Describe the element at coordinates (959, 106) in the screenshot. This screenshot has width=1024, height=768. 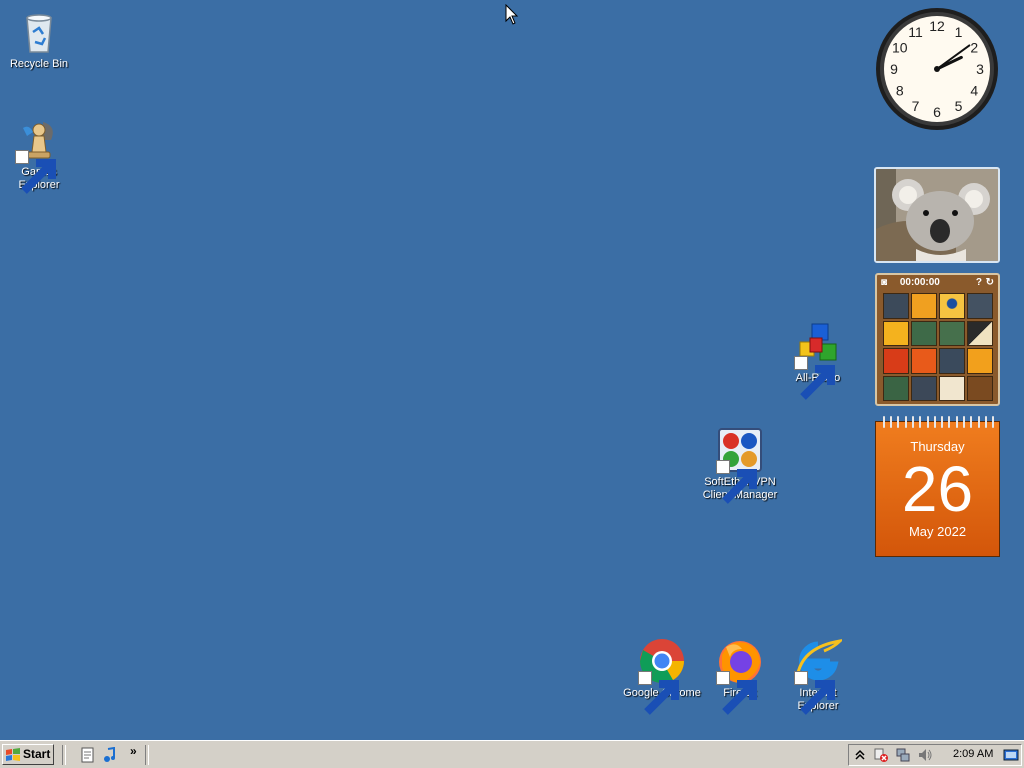
I see `clock-numeral: 5` at that location.